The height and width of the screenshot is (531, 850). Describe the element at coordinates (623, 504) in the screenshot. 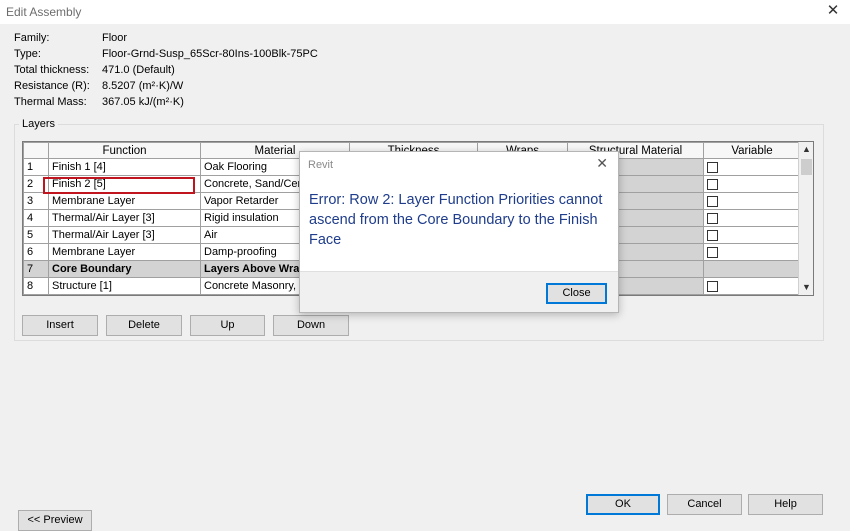

I see `ok-button: OK` at that location.